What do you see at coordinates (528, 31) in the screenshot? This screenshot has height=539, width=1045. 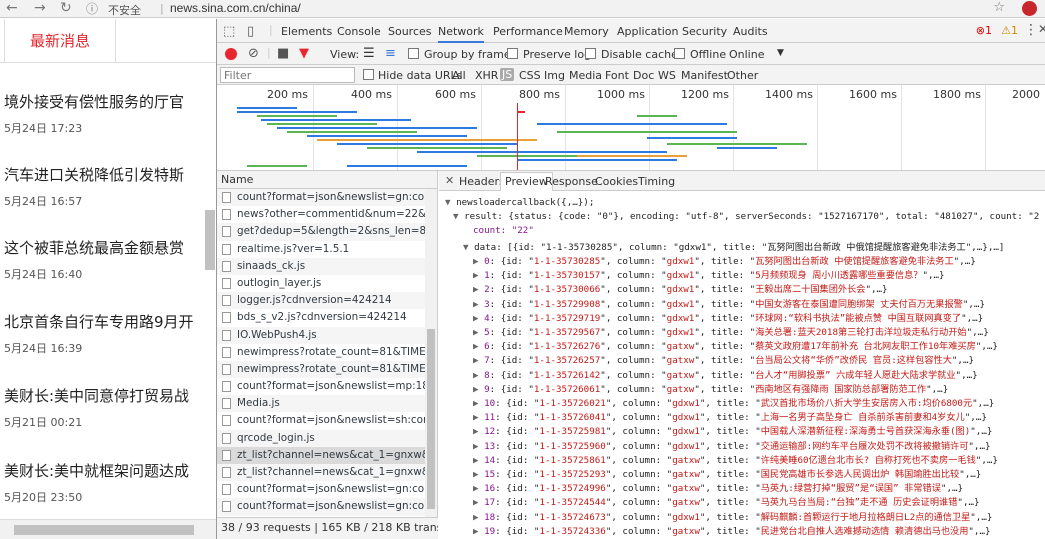 I see `tab-performance: Performance` at bounding box center [528, 31].